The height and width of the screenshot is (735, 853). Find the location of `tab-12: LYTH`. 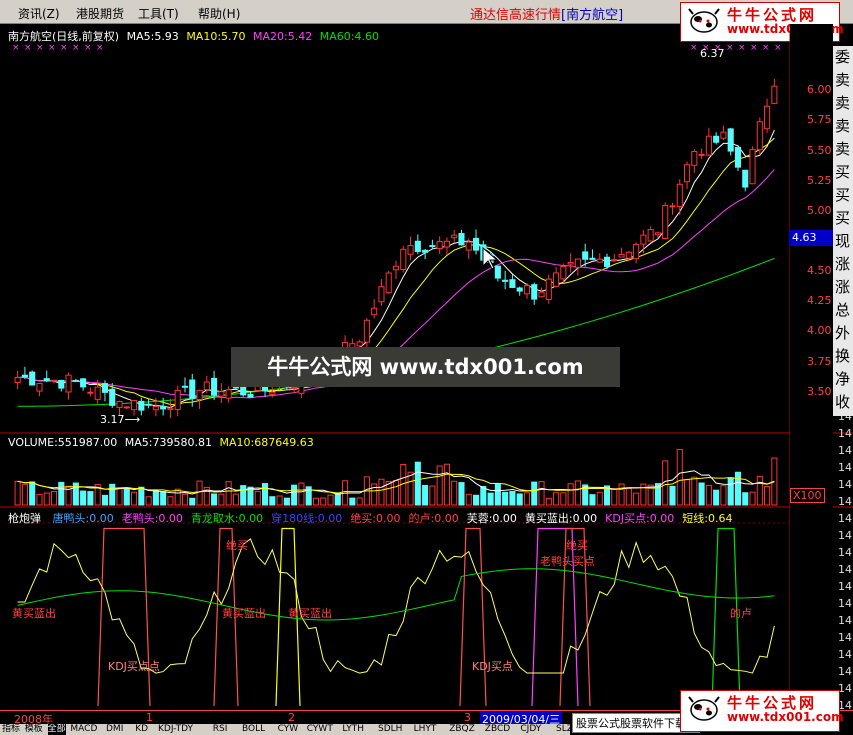

tab-12: LYTH is located at coordinates (353, 729).